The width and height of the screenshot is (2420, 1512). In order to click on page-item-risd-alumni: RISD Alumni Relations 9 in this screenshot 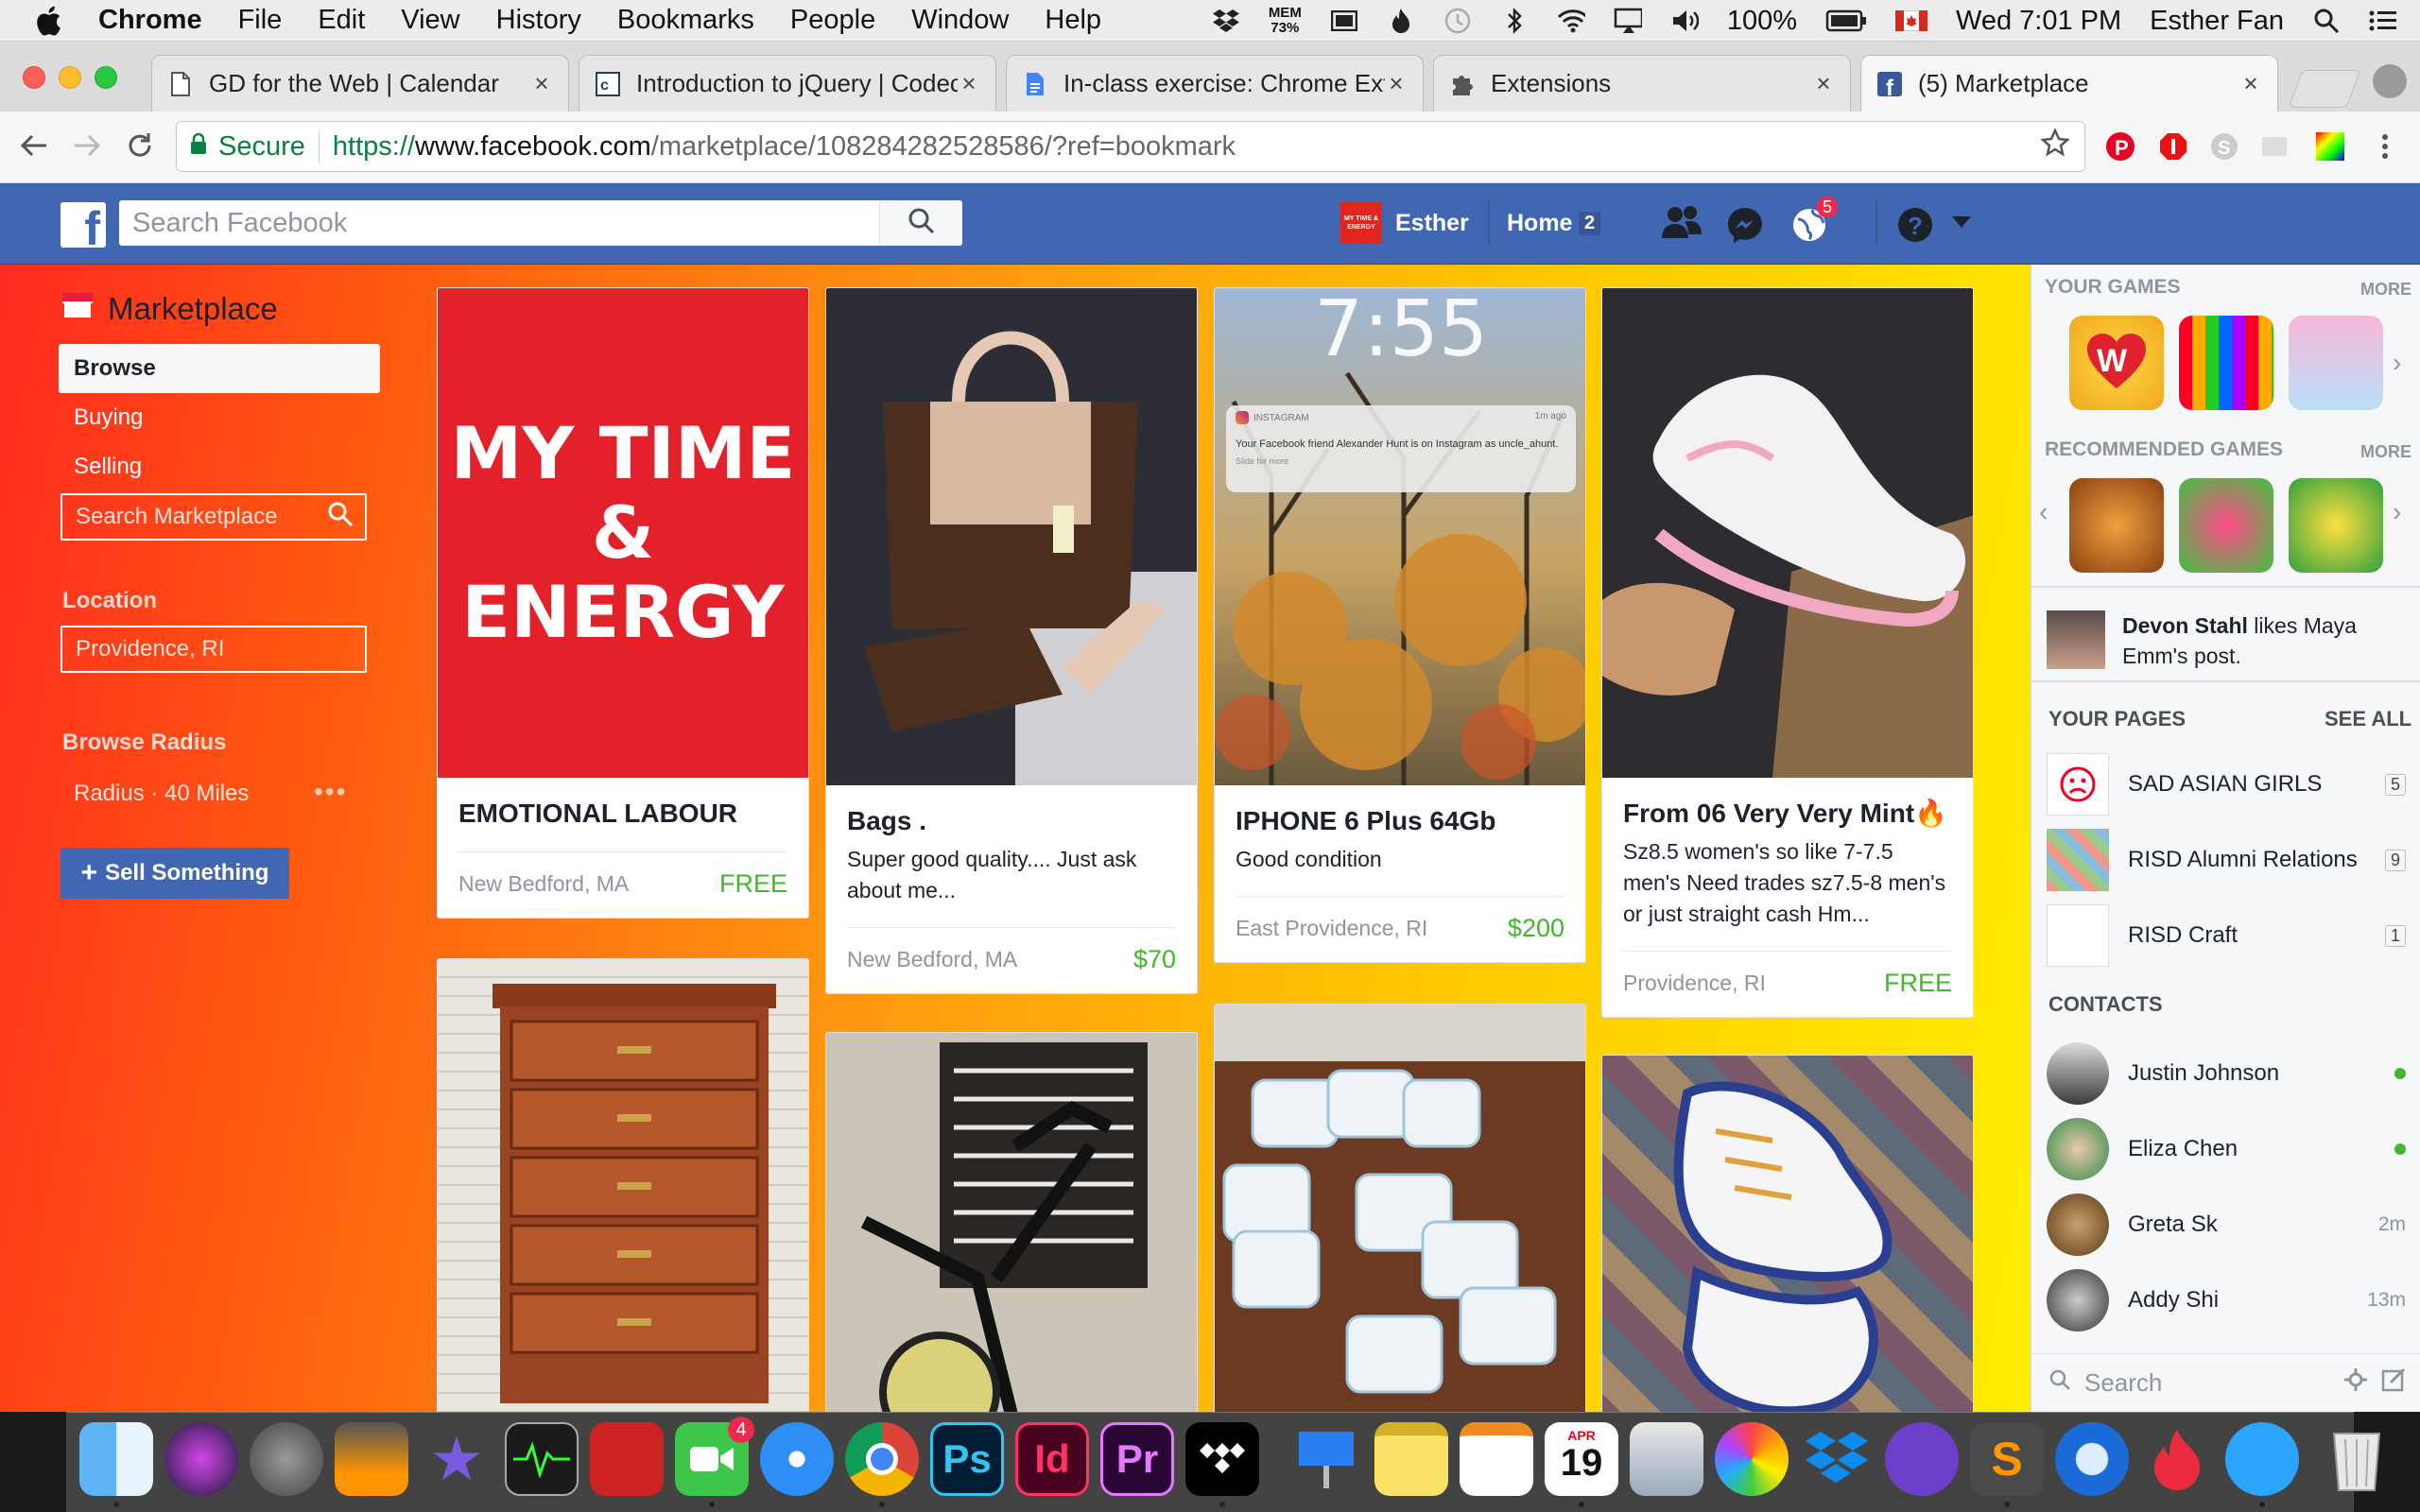, I will do `click(2226, 860)`.